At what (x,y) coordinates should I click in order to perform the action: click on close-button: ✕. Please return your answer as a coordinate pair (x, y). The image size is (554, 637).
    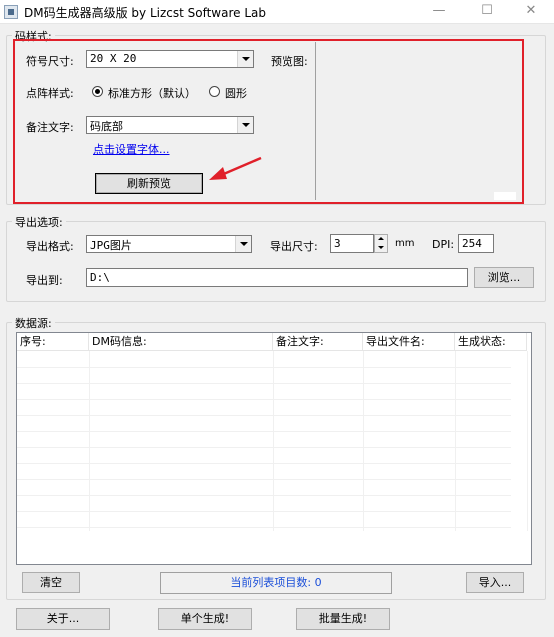
    Looking at the image, I should click on (531, 12).